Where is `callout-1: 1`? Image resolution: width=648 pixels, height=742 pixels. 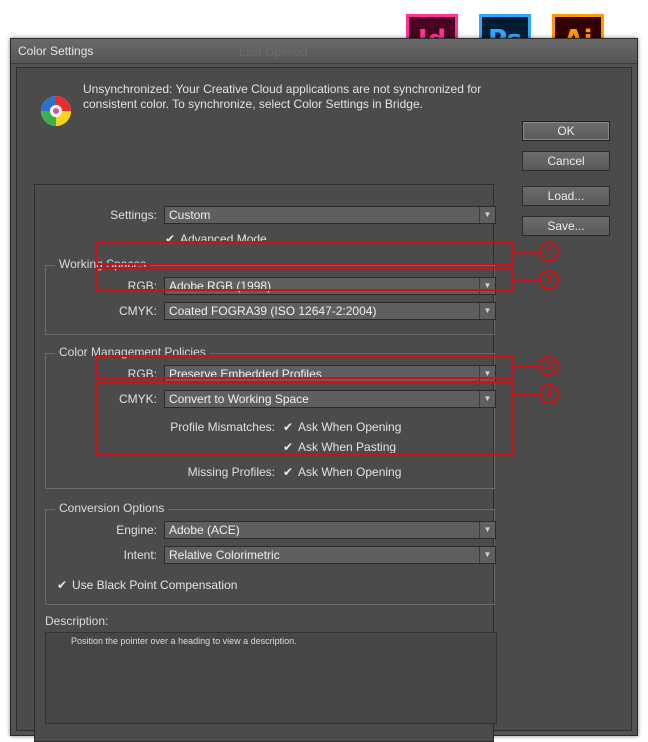 callout-1: 1 is located at coordinates (549, 252).